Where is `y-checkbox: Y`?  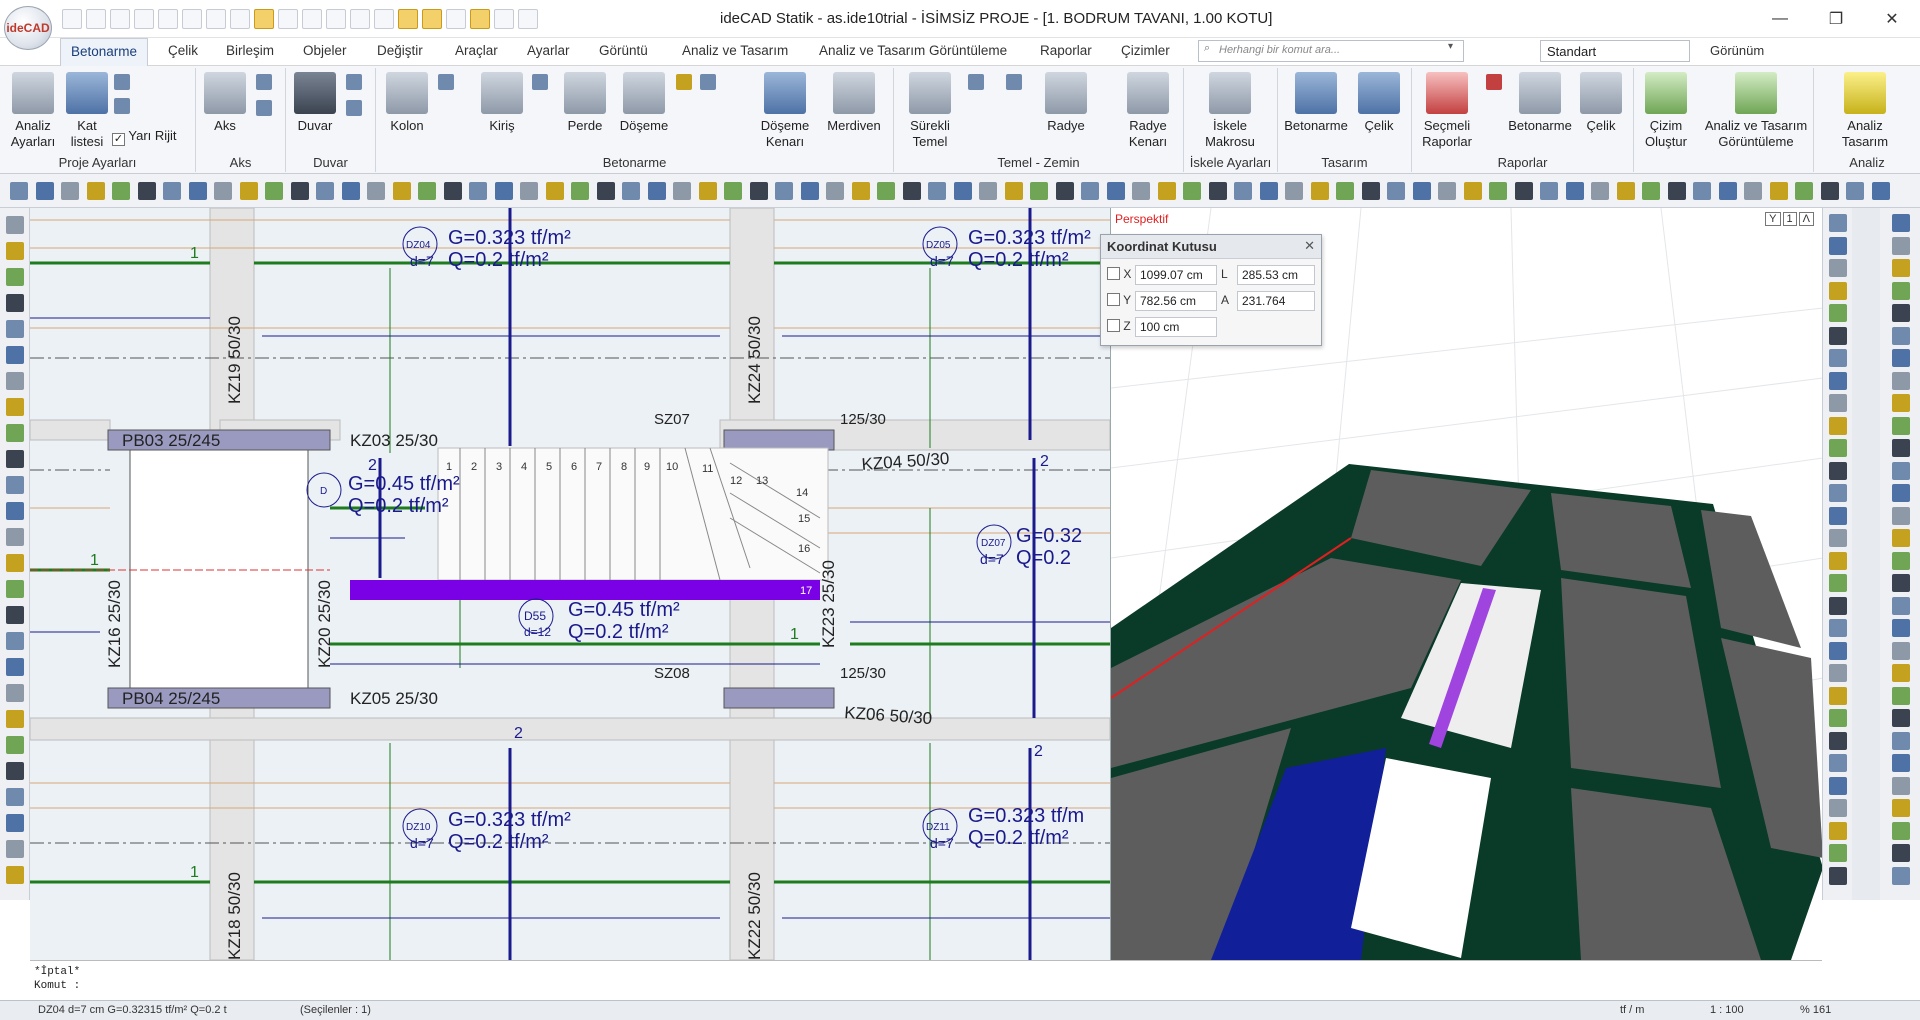
y-checkbox: Y is located at coordinates (1119, 300).